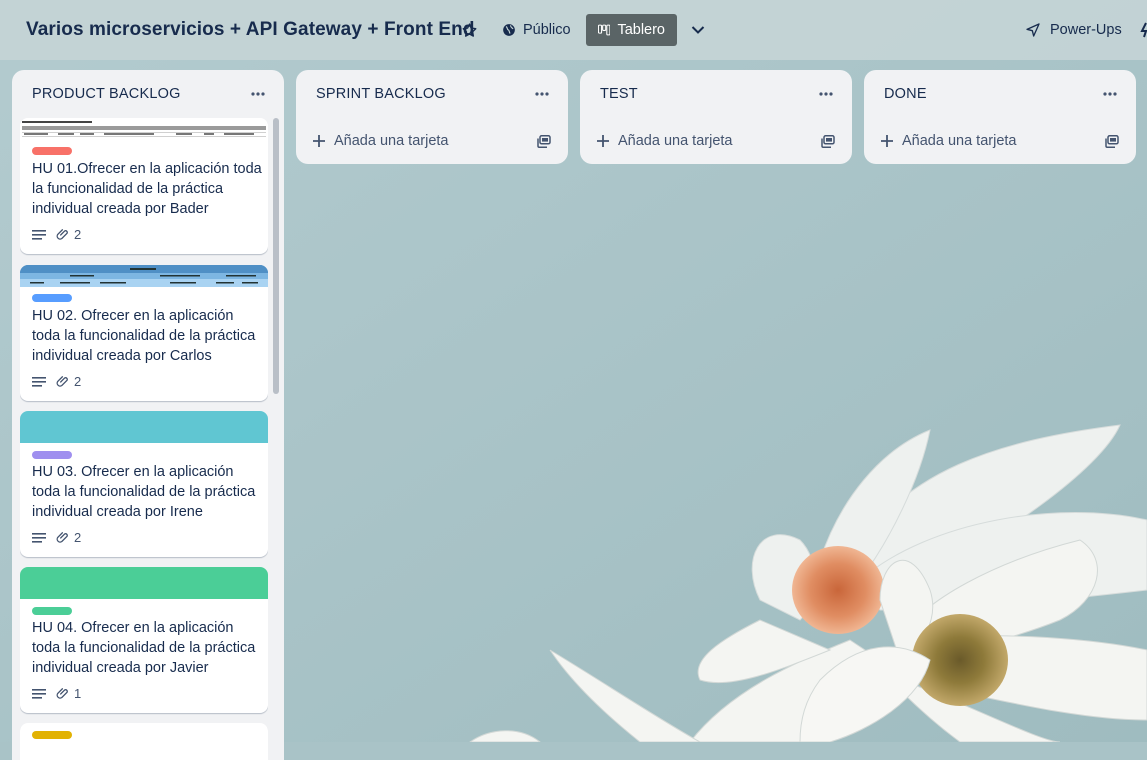 This screenshot has width=1147, height=760. What do you see at coordinates (1033, 30) in the screenshot?
I see `rocket-icon` at bounding box center [1033, 30].